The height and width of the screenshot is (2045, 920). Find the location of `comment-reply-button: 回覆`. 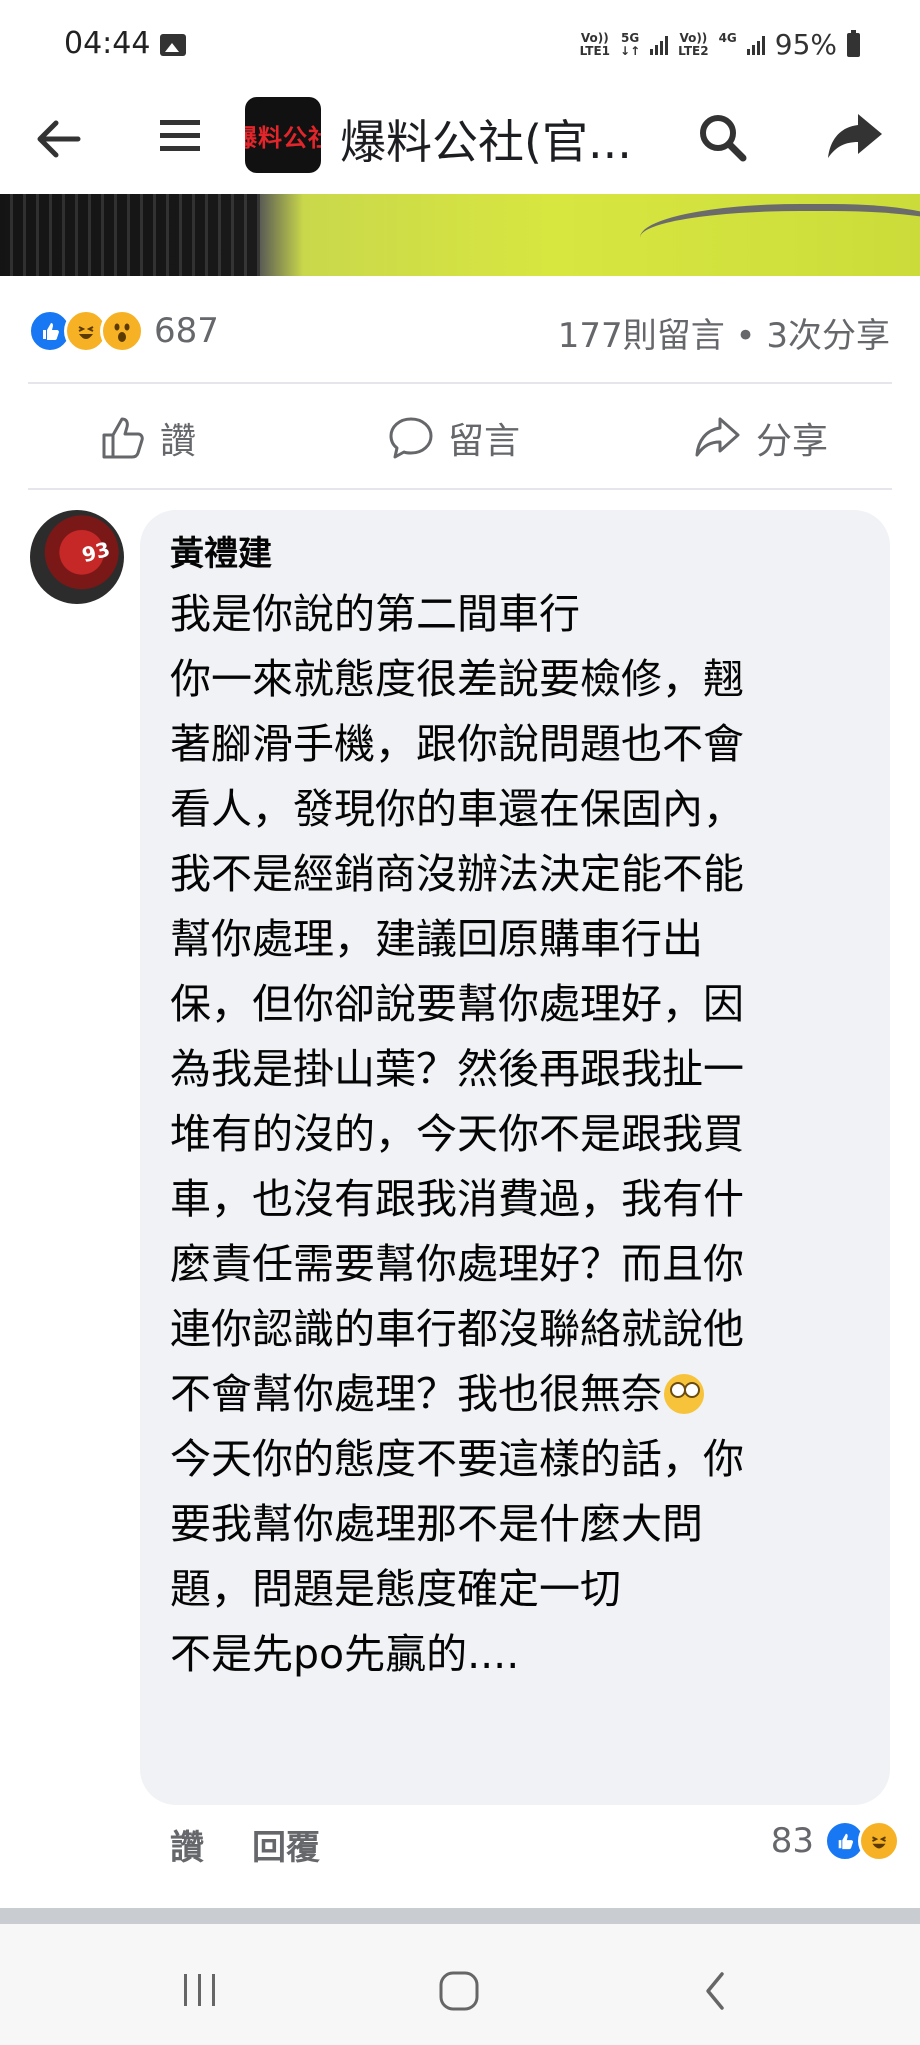

comment-reply-button: 回覆 is located at coordinates (286, 1844).